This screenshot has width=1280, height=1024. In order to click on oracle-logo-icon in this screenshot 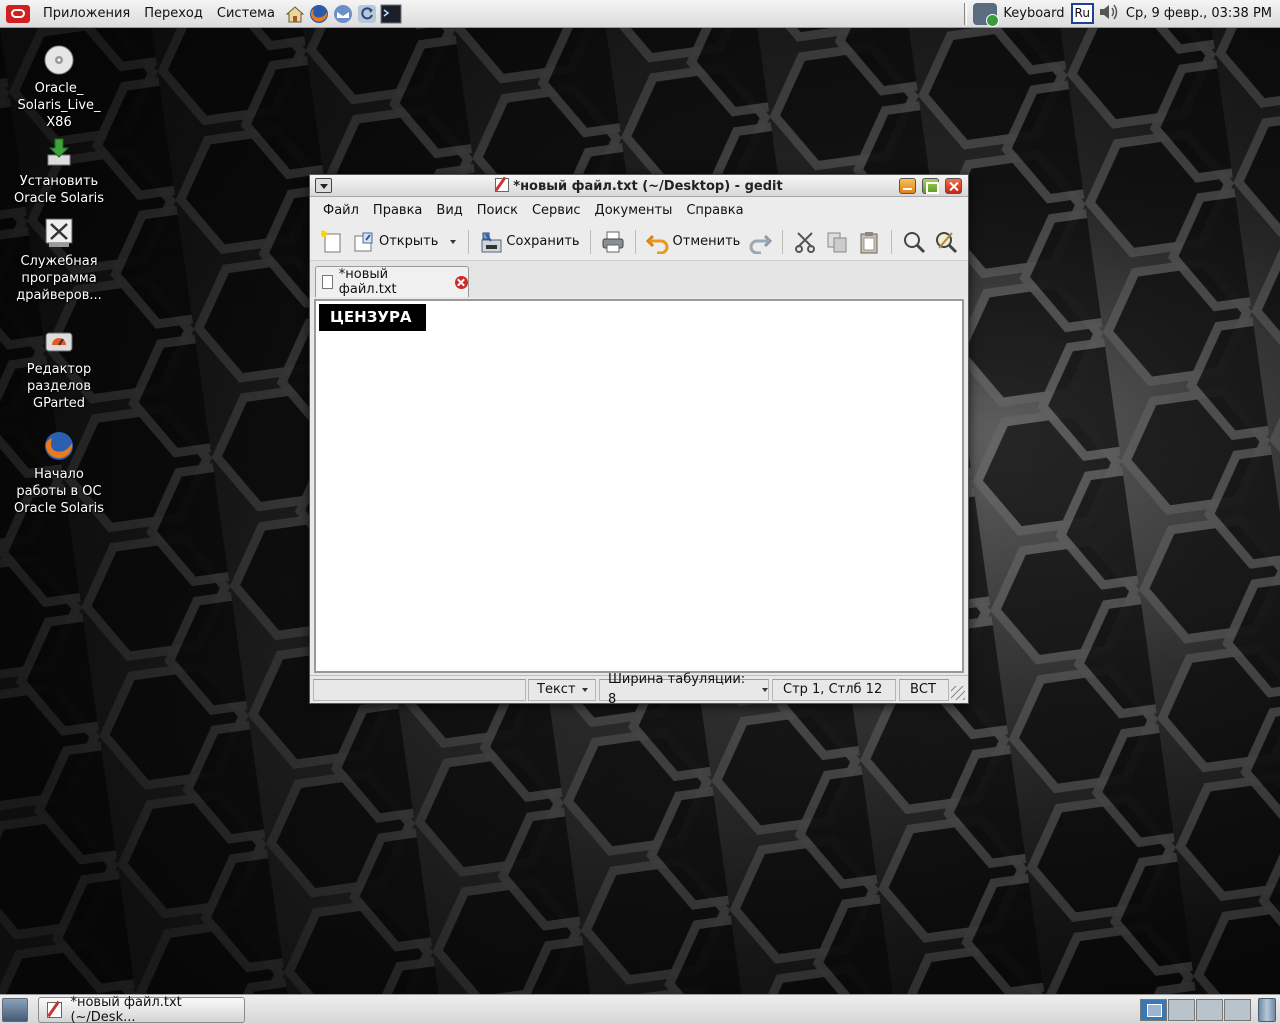, I will do `click(18, 13)`.